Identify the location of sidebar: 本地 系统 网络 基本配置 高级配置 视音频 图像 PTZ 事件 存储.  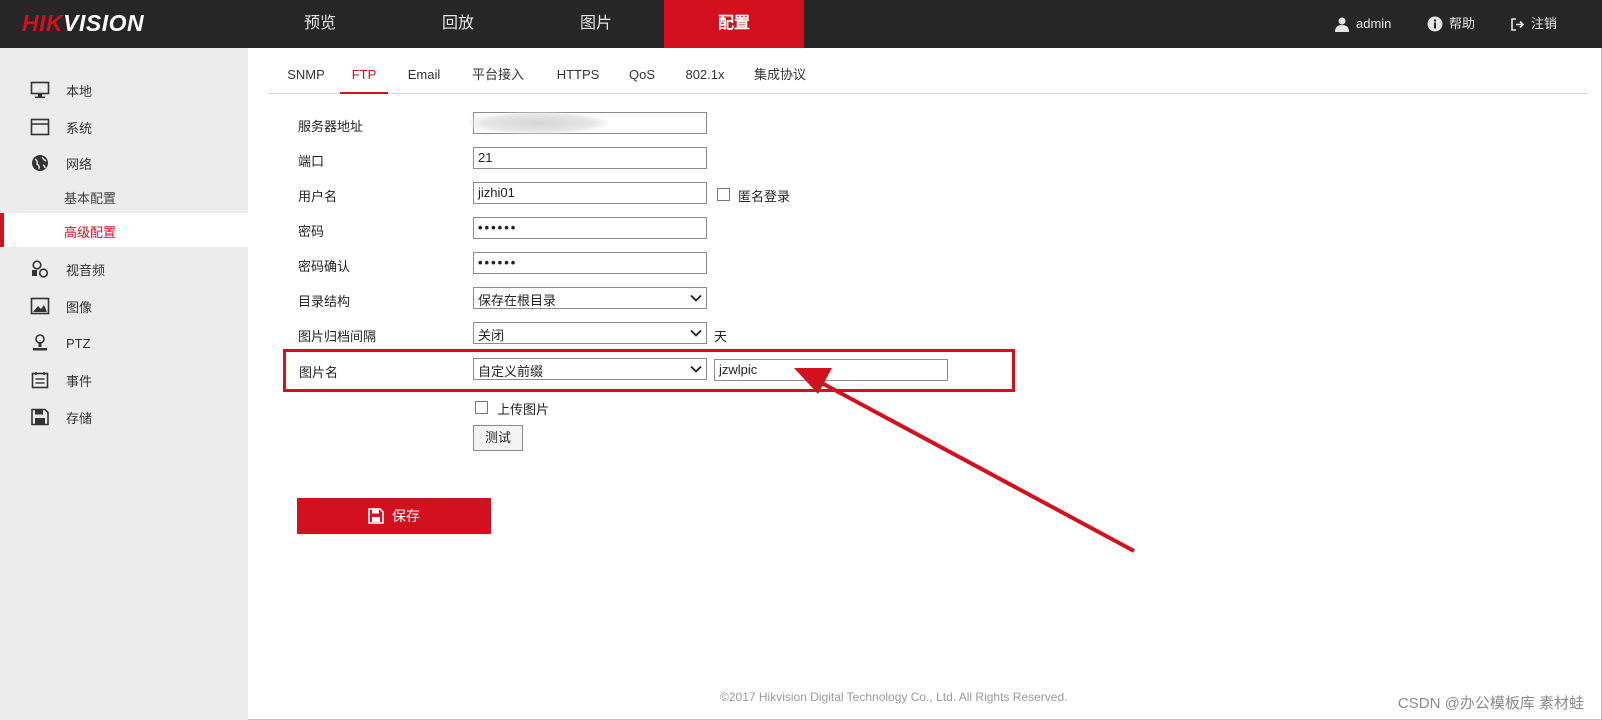
(124, 384).